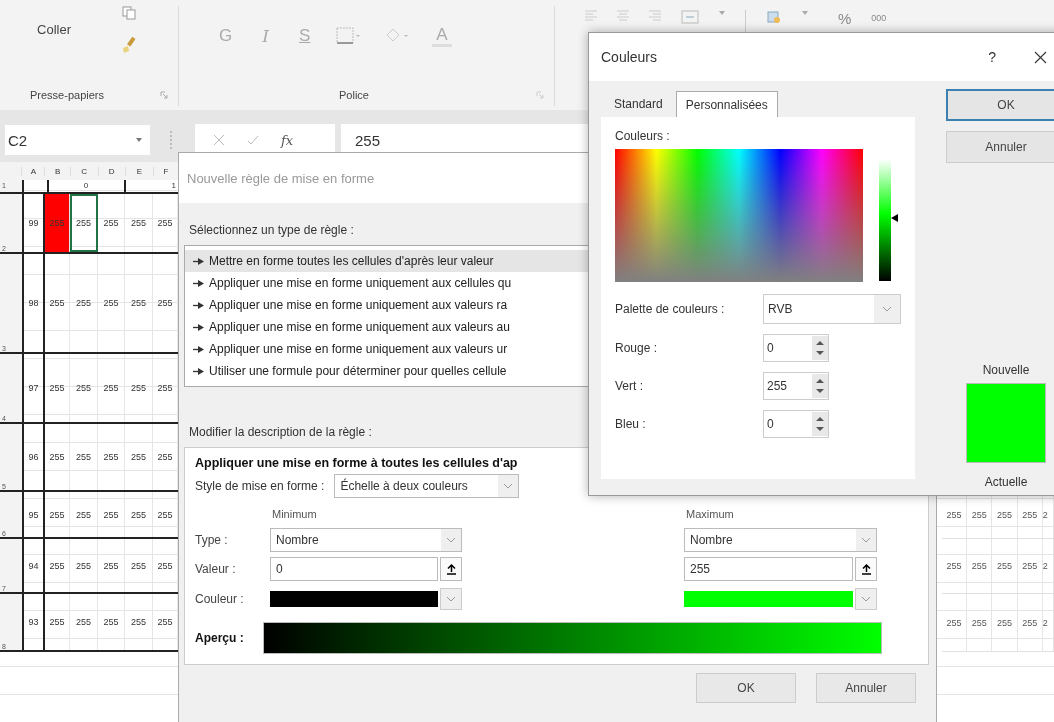  What do you see at coordinates (354, 569) in the screenshot?
I see `value-field: 0` at bounding box center [354, 569].